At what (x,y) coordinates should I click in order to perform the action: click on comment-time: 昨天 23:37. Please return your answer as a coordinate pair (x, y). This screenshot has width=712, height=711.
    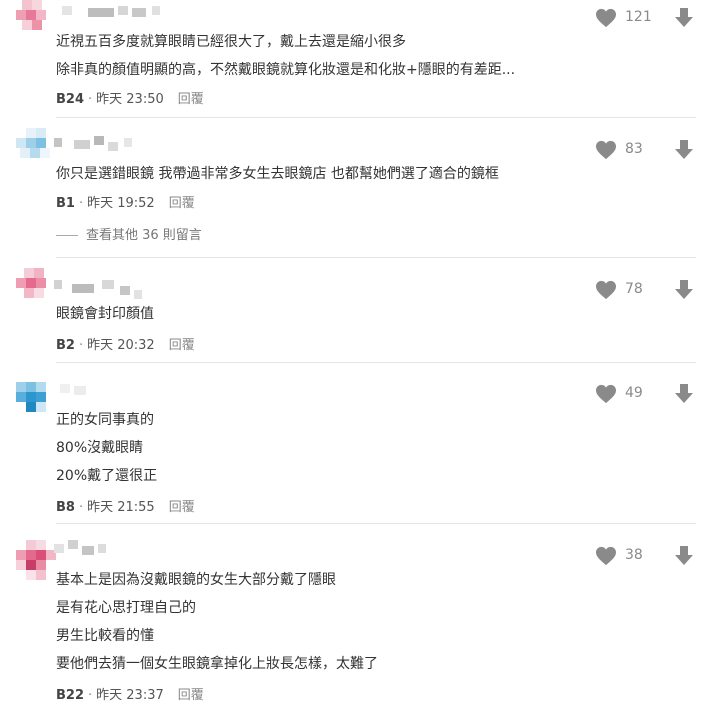
    Looking at the image, I should click on (130, 695).